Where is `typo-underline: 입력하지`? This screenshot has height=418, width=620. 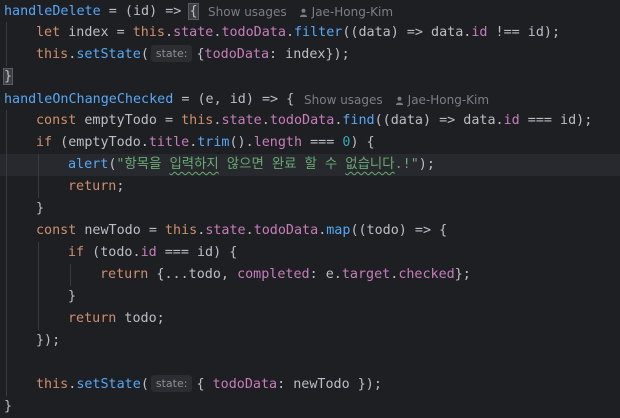
typo-underline: 입력하지 is located at coordinates (194, 164).